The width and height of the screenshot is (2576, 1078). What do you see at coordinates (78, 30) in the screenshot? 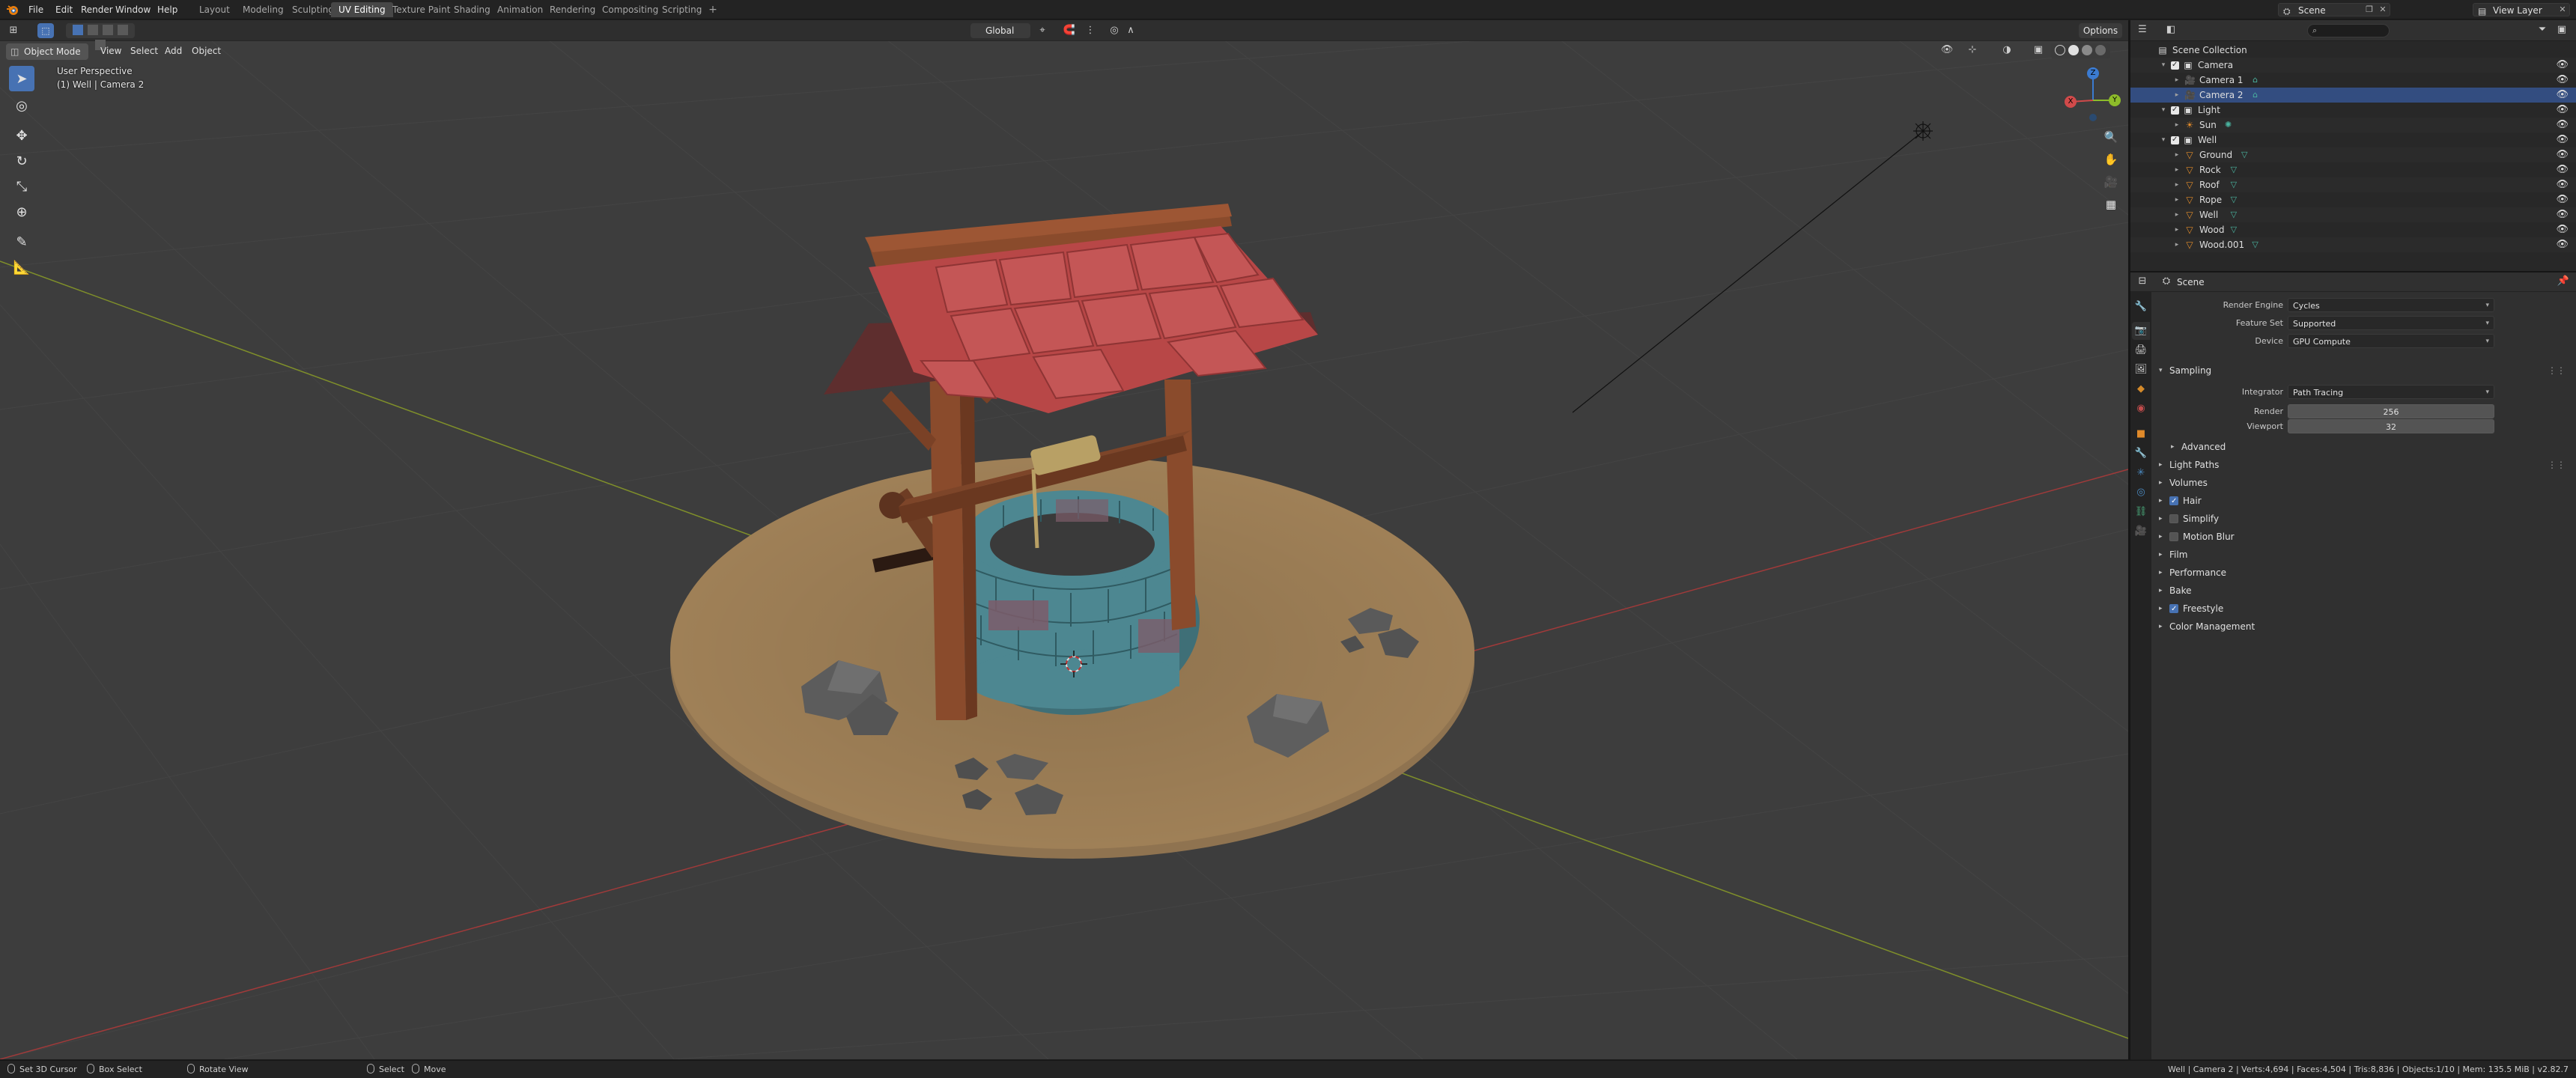
I see `set-new-selection-icon` at bounding box center [78, 30].